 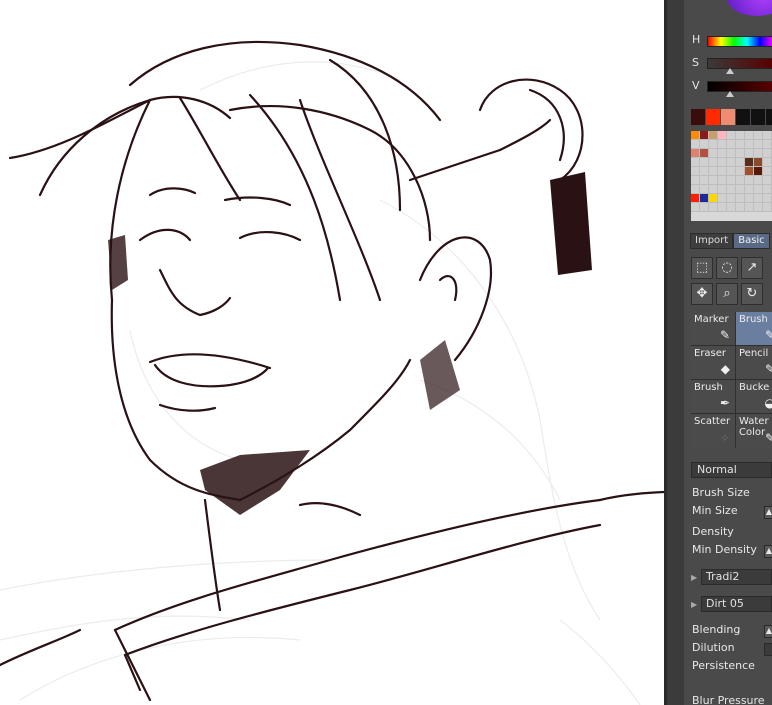 I want to click on brush2-brush: Brush ✒, so click(x=713, y=396).